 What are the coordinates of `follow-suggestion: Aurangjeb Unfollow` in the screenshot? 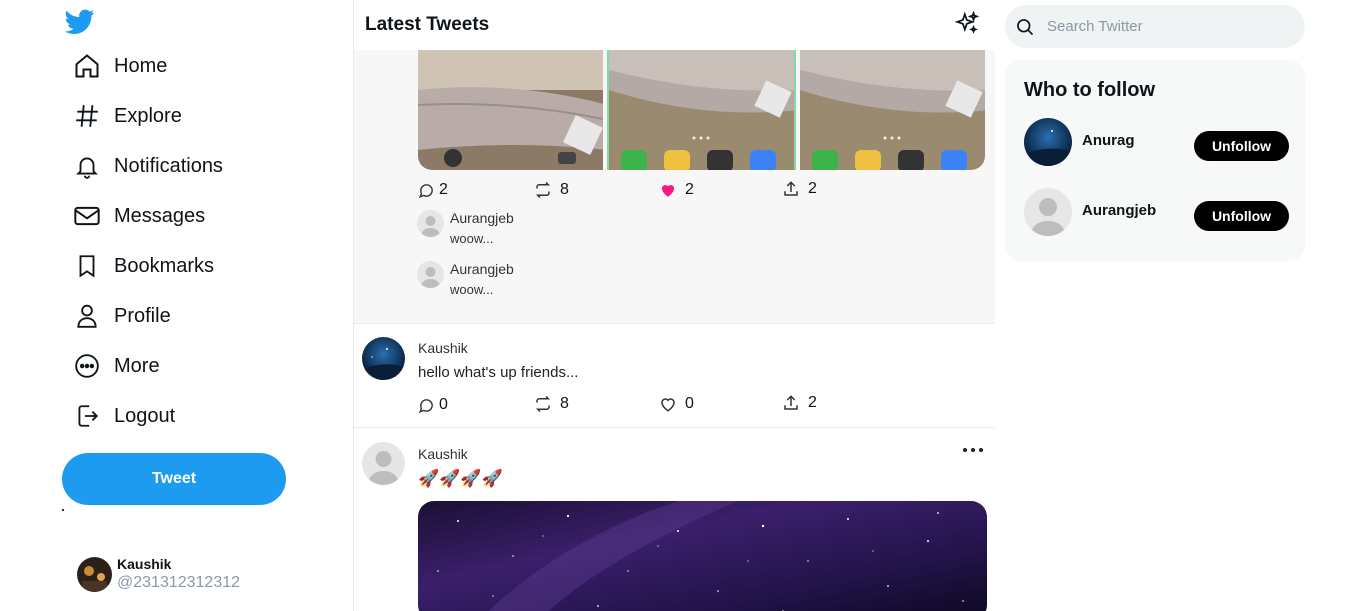 It's located at (1156, 212).